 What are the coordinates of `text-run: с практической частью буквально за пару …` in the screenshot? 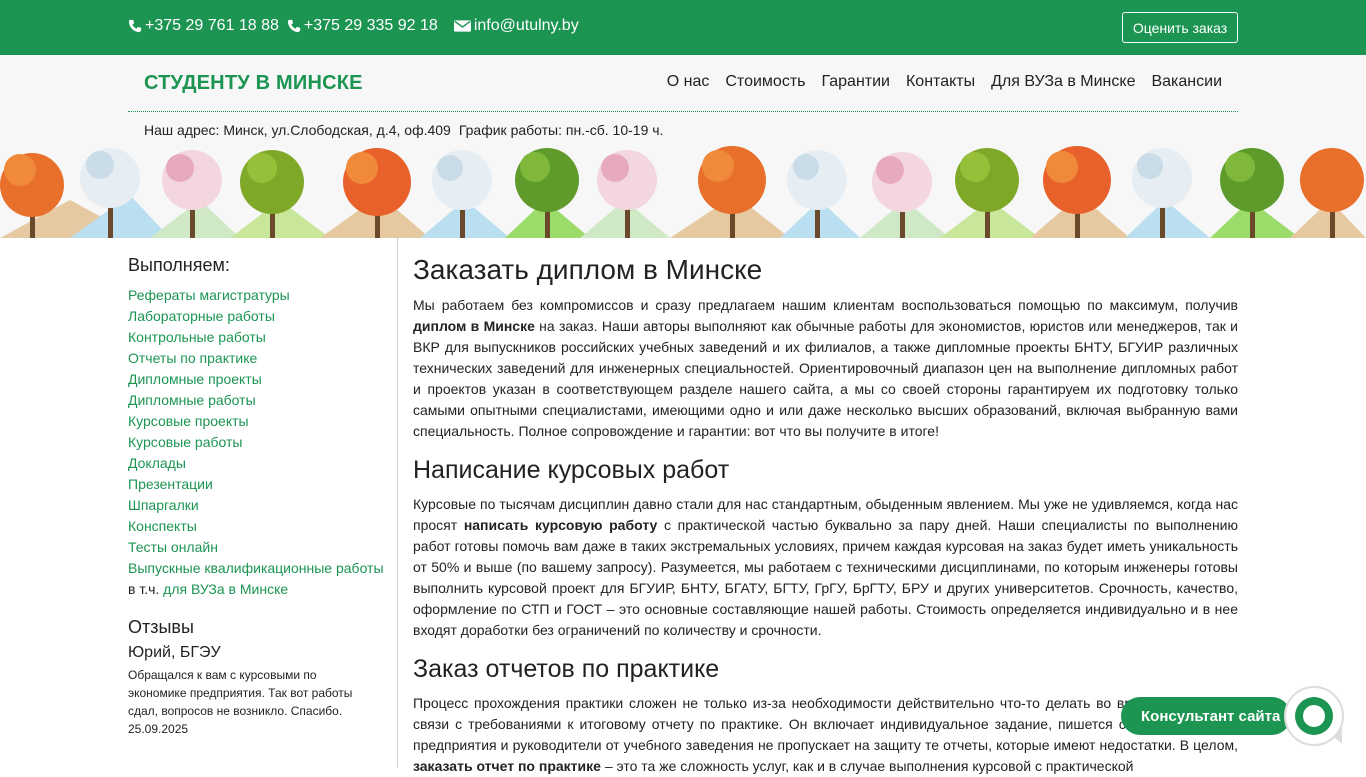 It's located at (825, 577).